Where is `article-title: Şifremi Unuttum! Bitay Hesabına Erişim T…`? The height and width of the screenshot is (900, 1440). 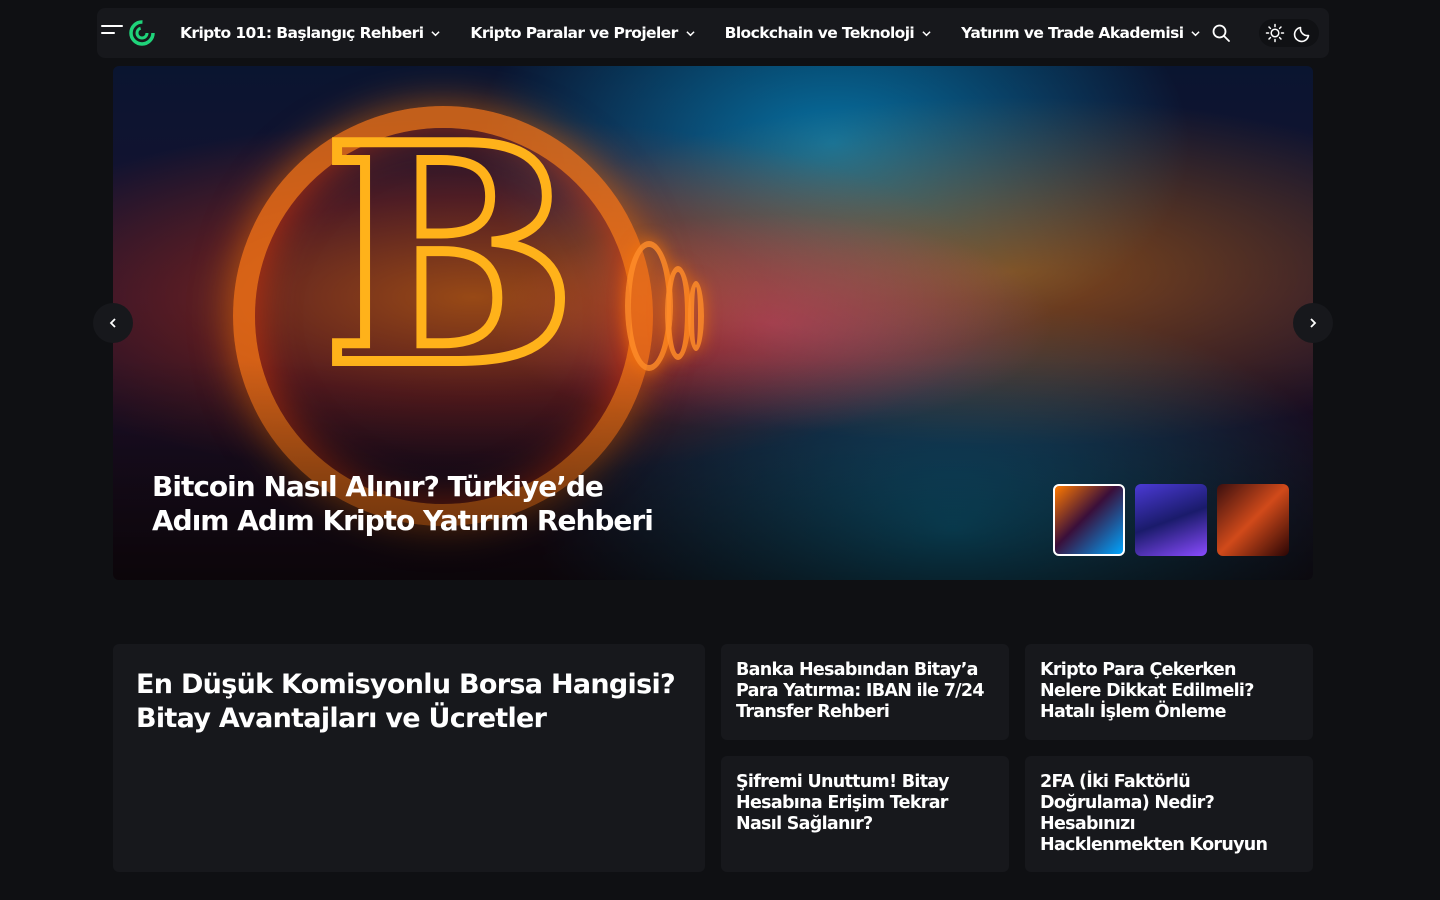 article-title: Şifremi Unuttum! Bitay Hesabına Erişim T… is located at coordinates (842, 803).